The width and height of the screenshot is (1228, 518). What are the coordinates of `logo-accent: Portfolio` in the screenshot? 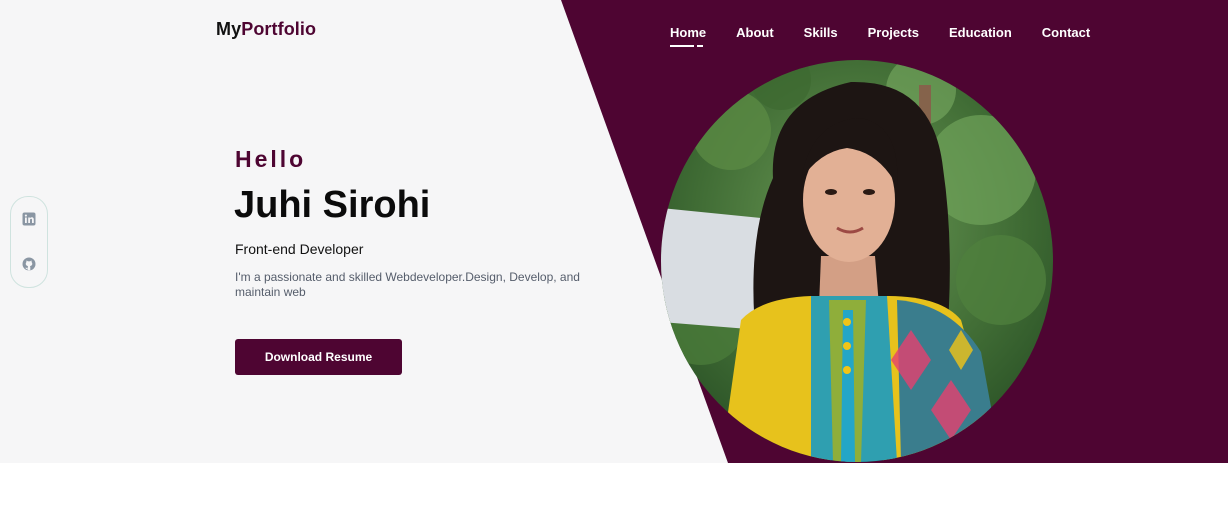 It's located at (279, 29).